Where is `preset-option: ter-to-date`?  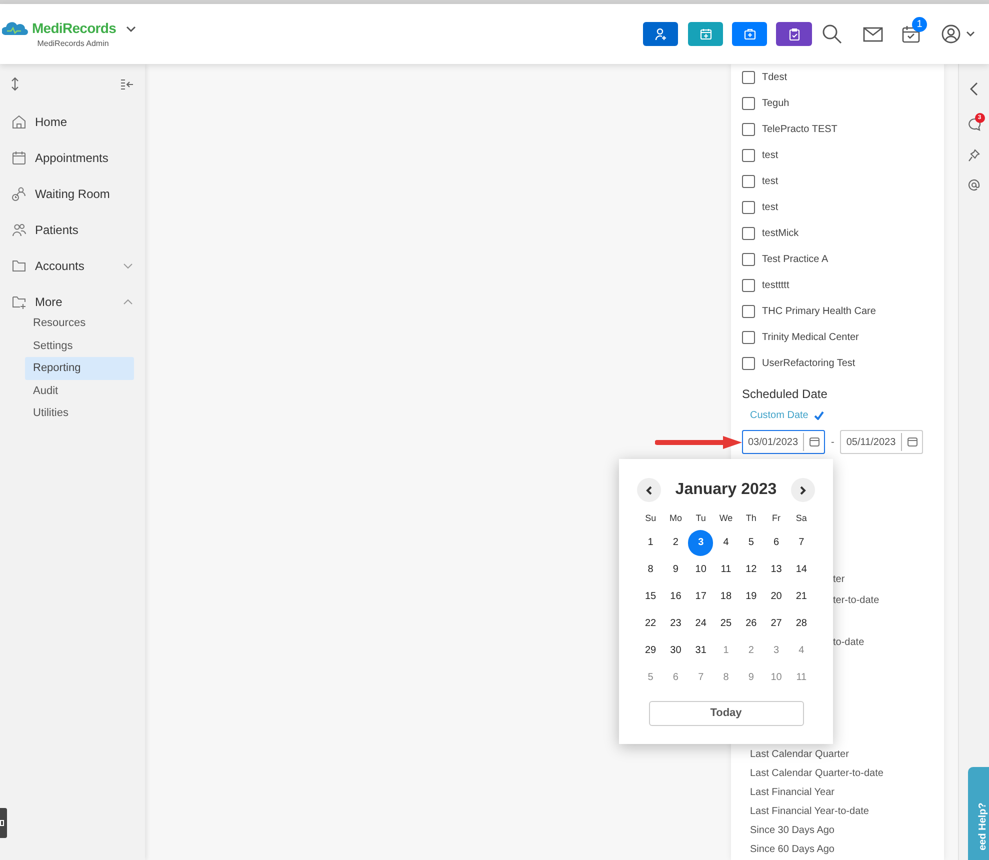 preset-option: ter-to-date is located at coordinates (856, 600).